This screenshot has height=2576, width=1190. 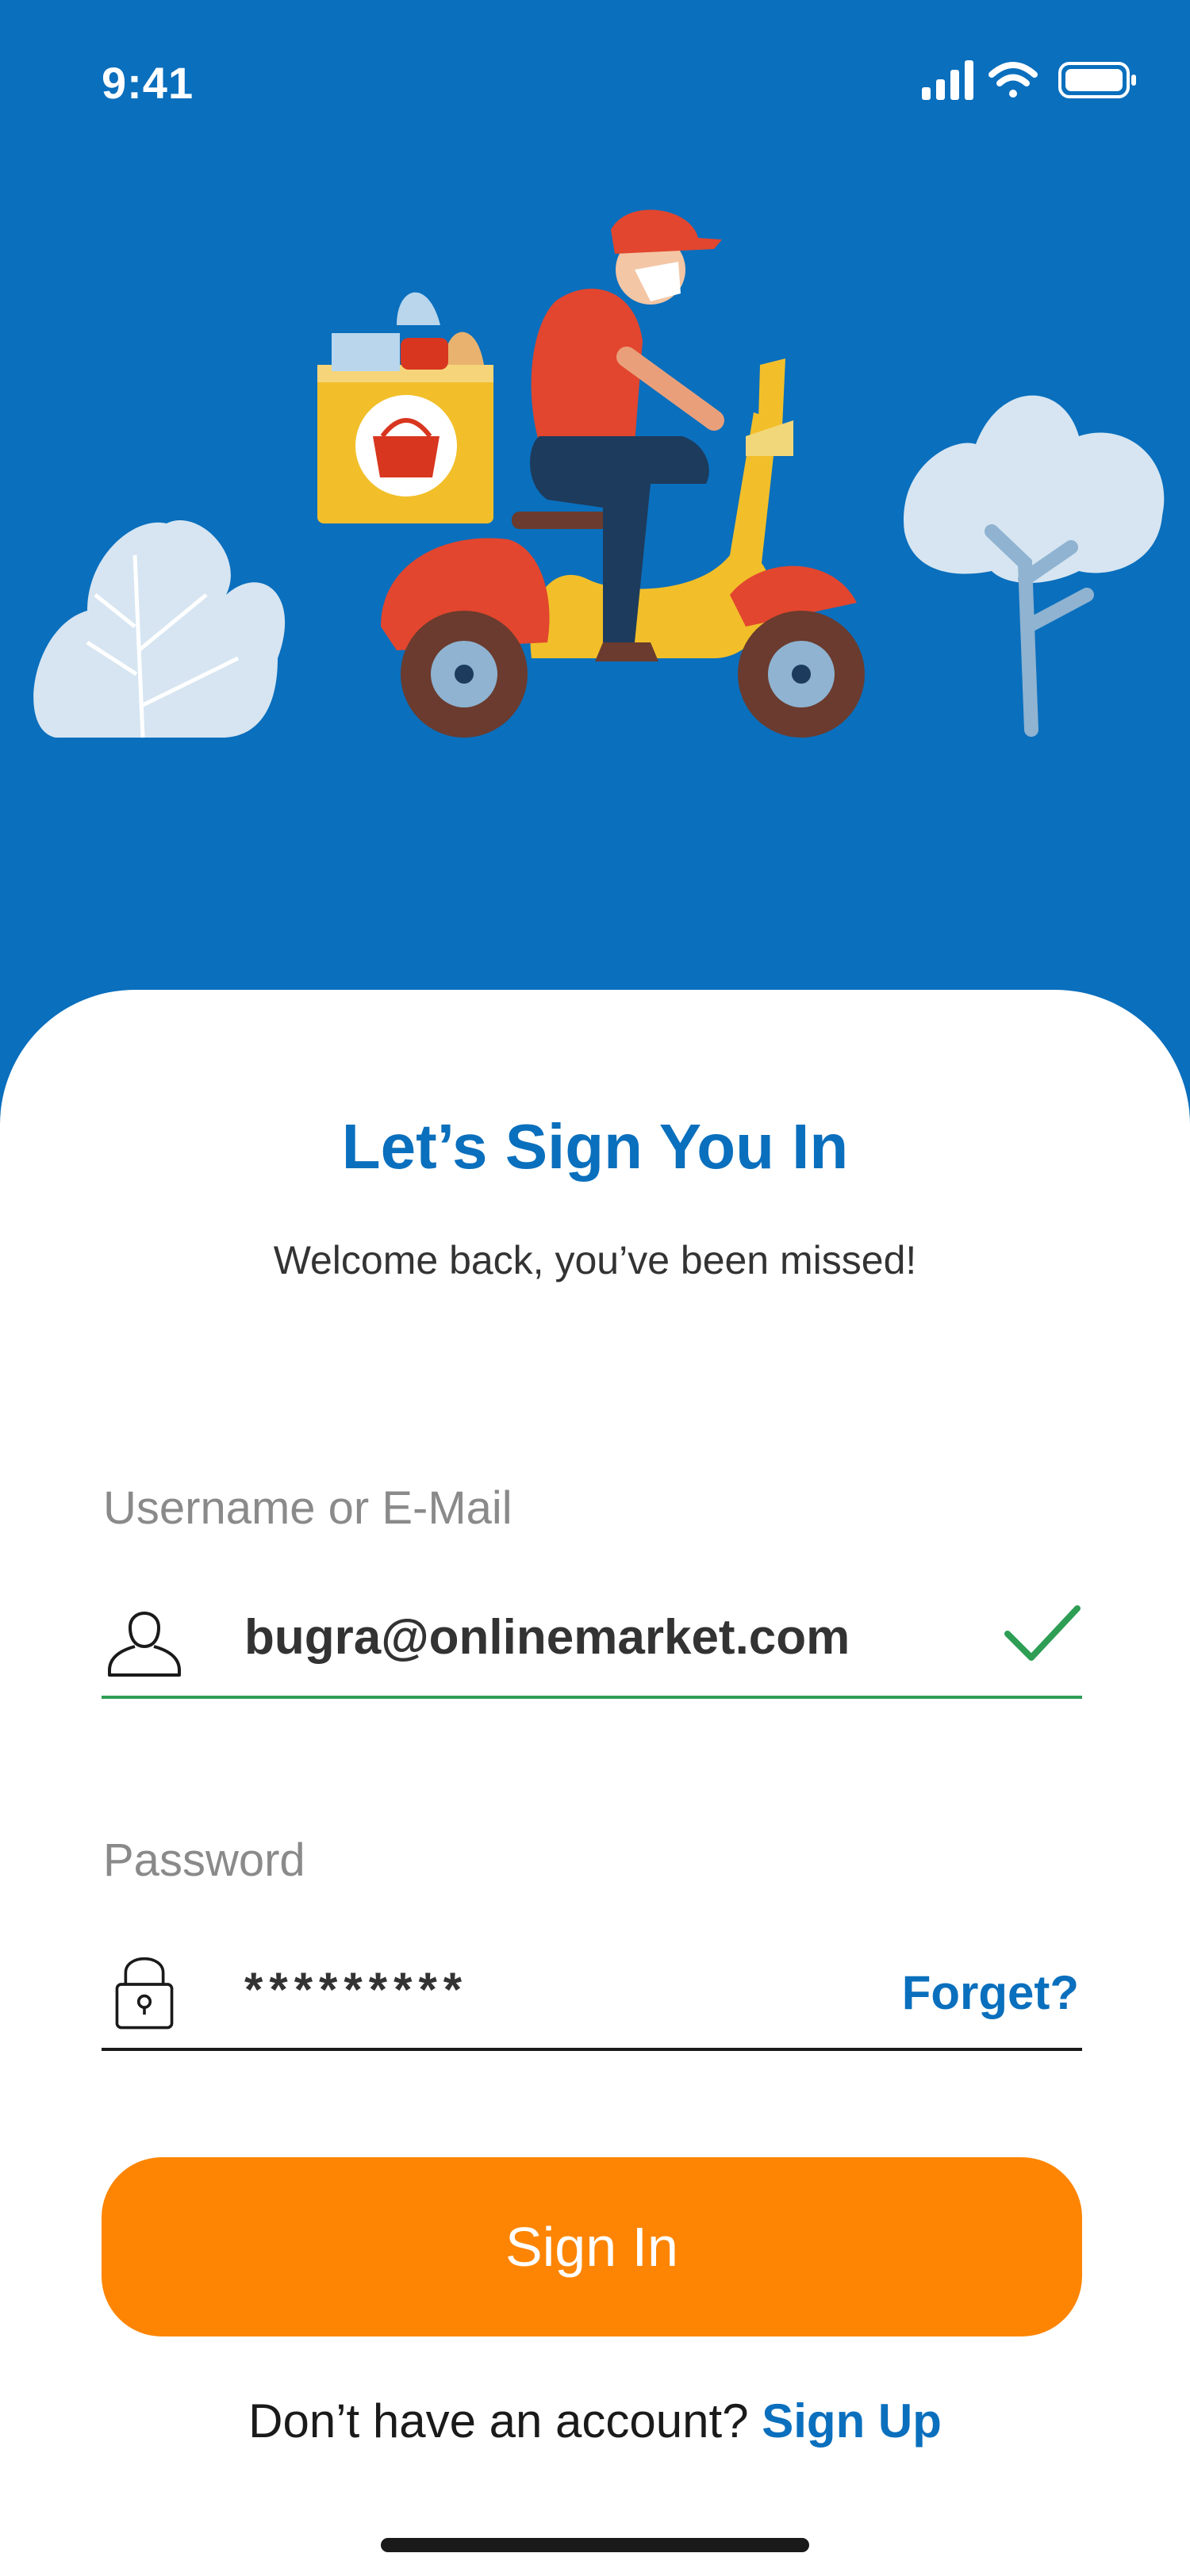 I want to click on username-label: Username or E-Mail, so click(x=307, y=1508).